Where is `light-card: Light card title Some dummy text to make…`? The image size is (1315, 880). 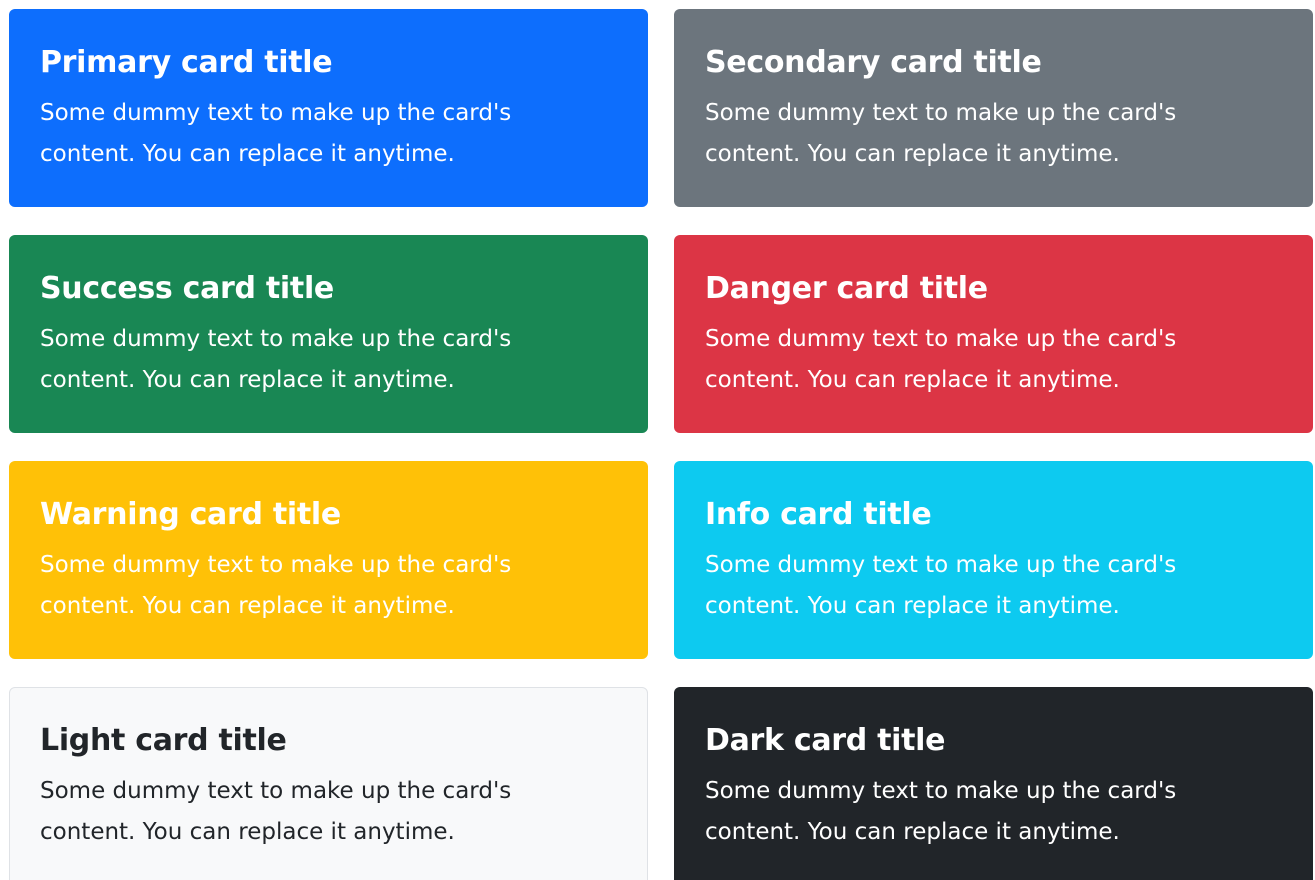
light-card: Light card title Some dummy text to make… is located at coordinates (328, 783).